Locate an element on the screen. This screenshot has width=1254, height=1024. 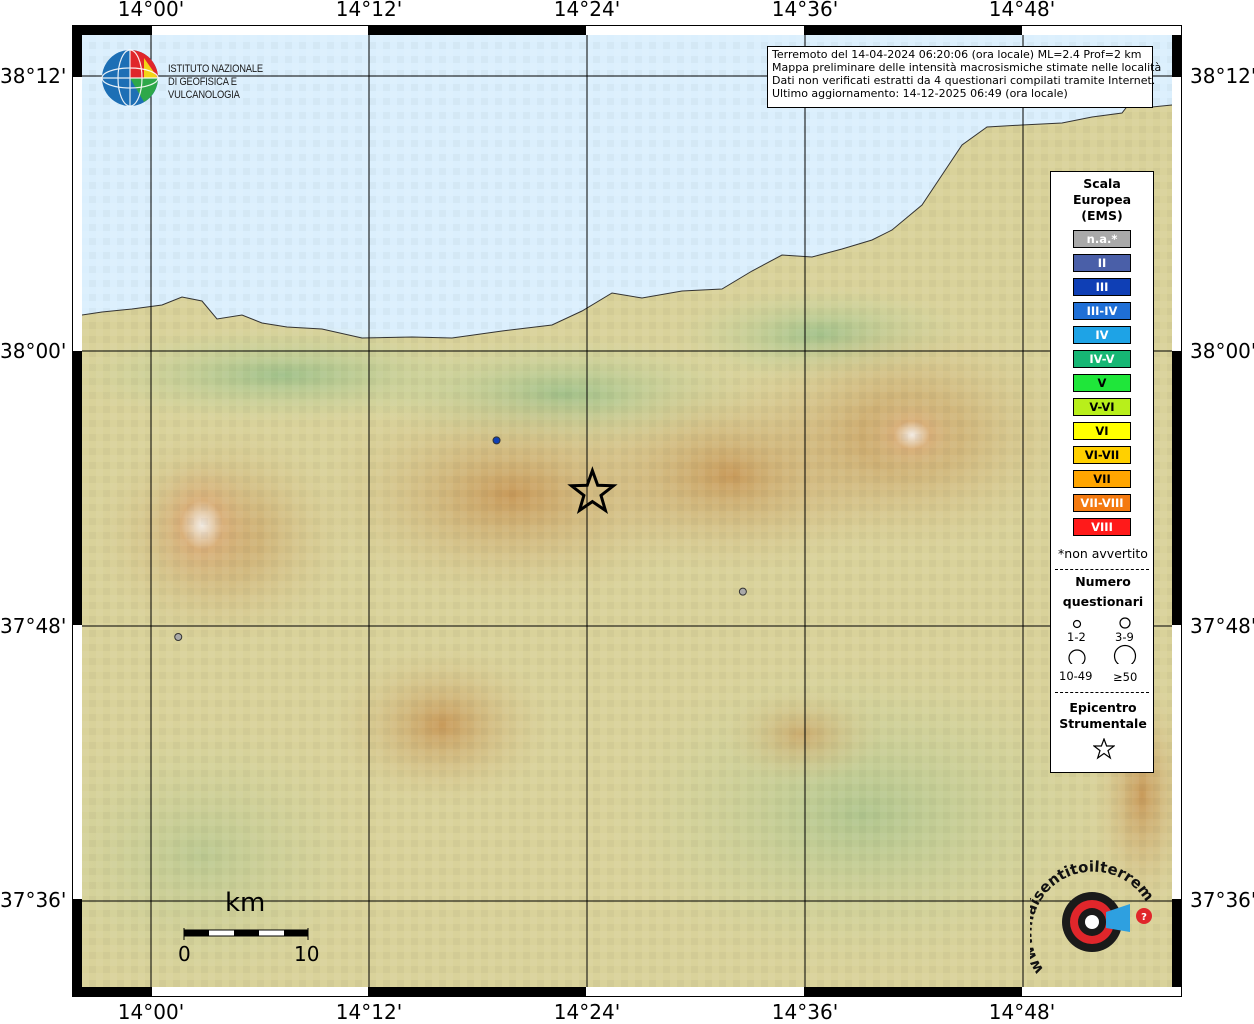
epicenter-title-line2: Strumentale is located at coordinates (1103, 723).